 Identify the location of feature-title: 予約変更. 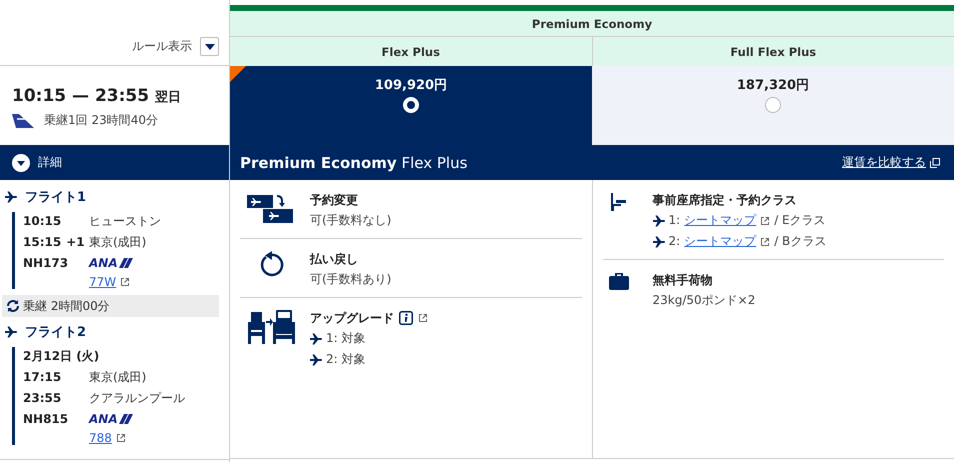
(334, 200).